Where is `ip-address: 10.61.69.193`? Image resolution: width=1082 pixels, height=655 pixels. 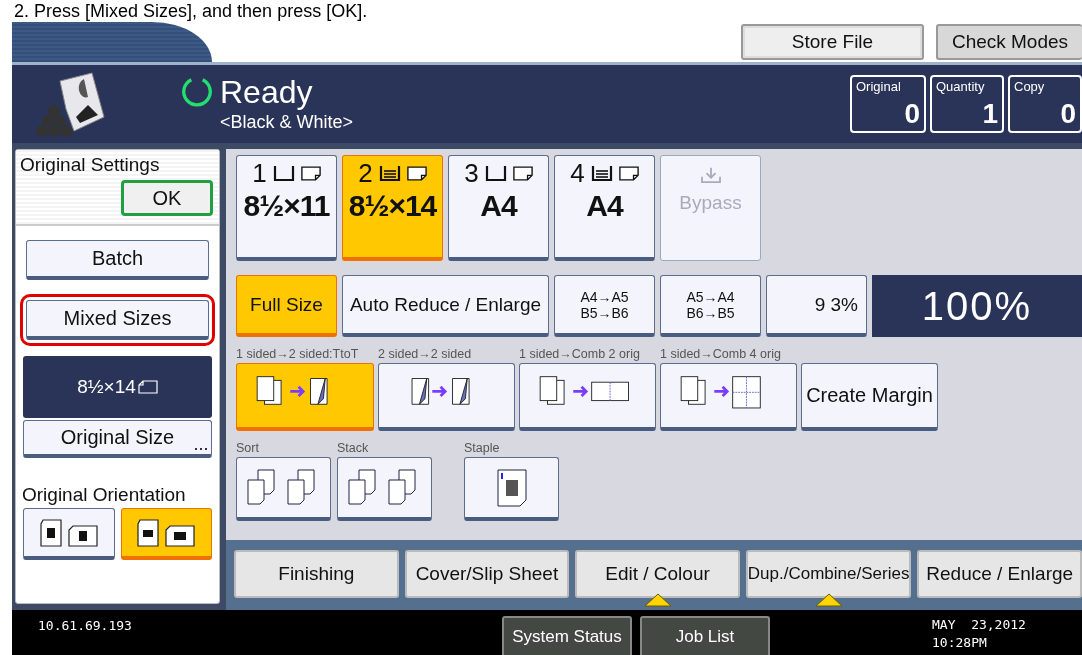 ip-address: 10.61.69.193 is located at coordinates (85, 625).